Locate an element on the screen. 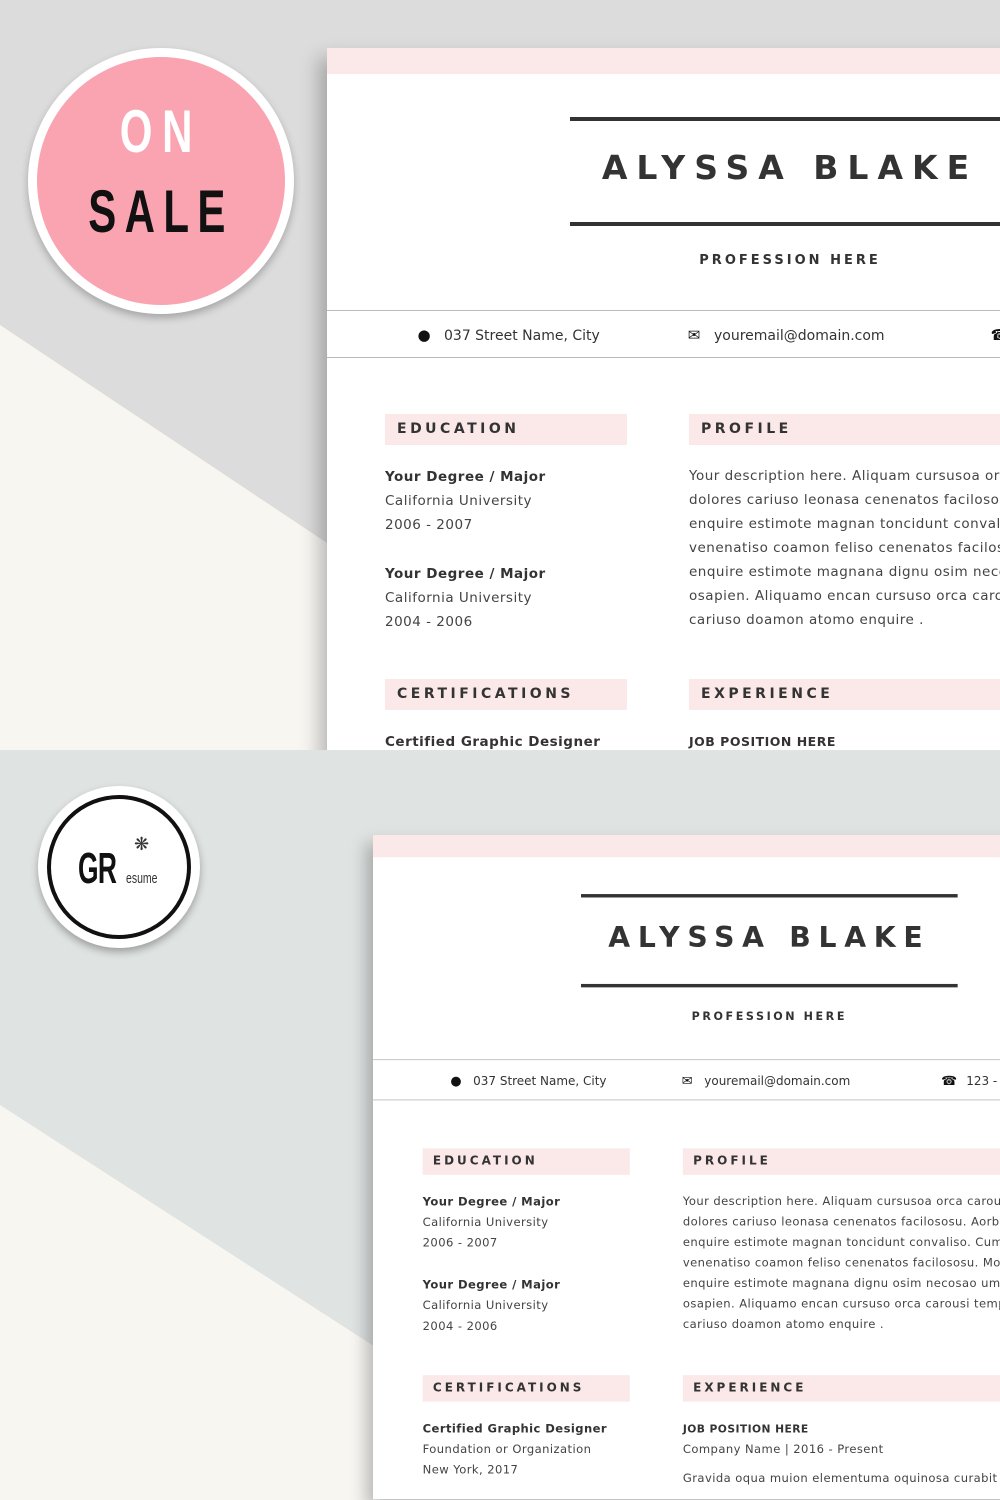 Image resolution: width=1000 pixels, height=1500 pixels. phone-text: 123 - is located at coordinates (982, 1081).